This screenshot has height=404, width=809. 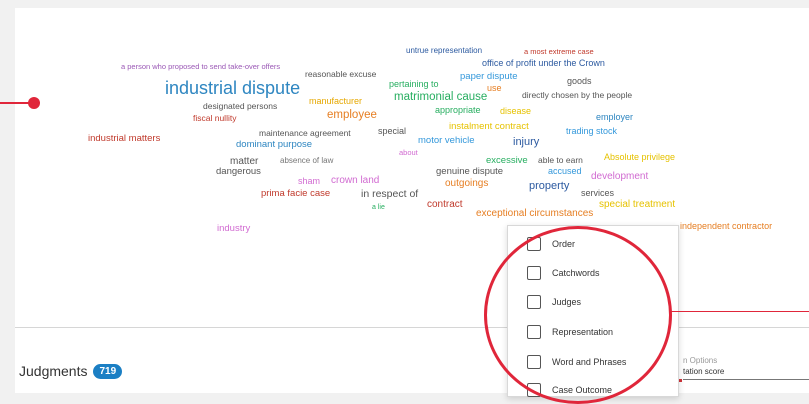 What do you see at coordinates (534, 214) in the screenshot?
I see `cloud-word: exceptional circumstances` at bounding box center [534, 214].